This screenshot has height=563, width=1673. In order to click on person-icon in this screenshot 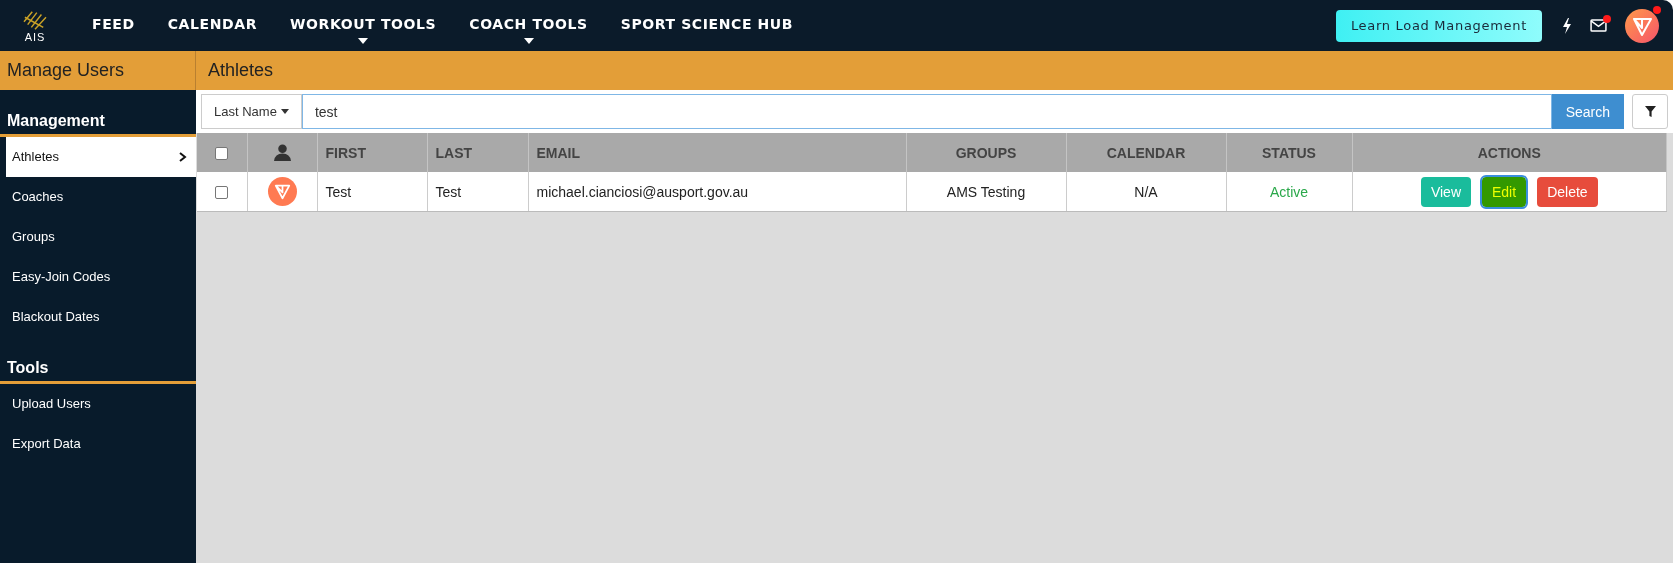, I will do `click(282, 153)`.